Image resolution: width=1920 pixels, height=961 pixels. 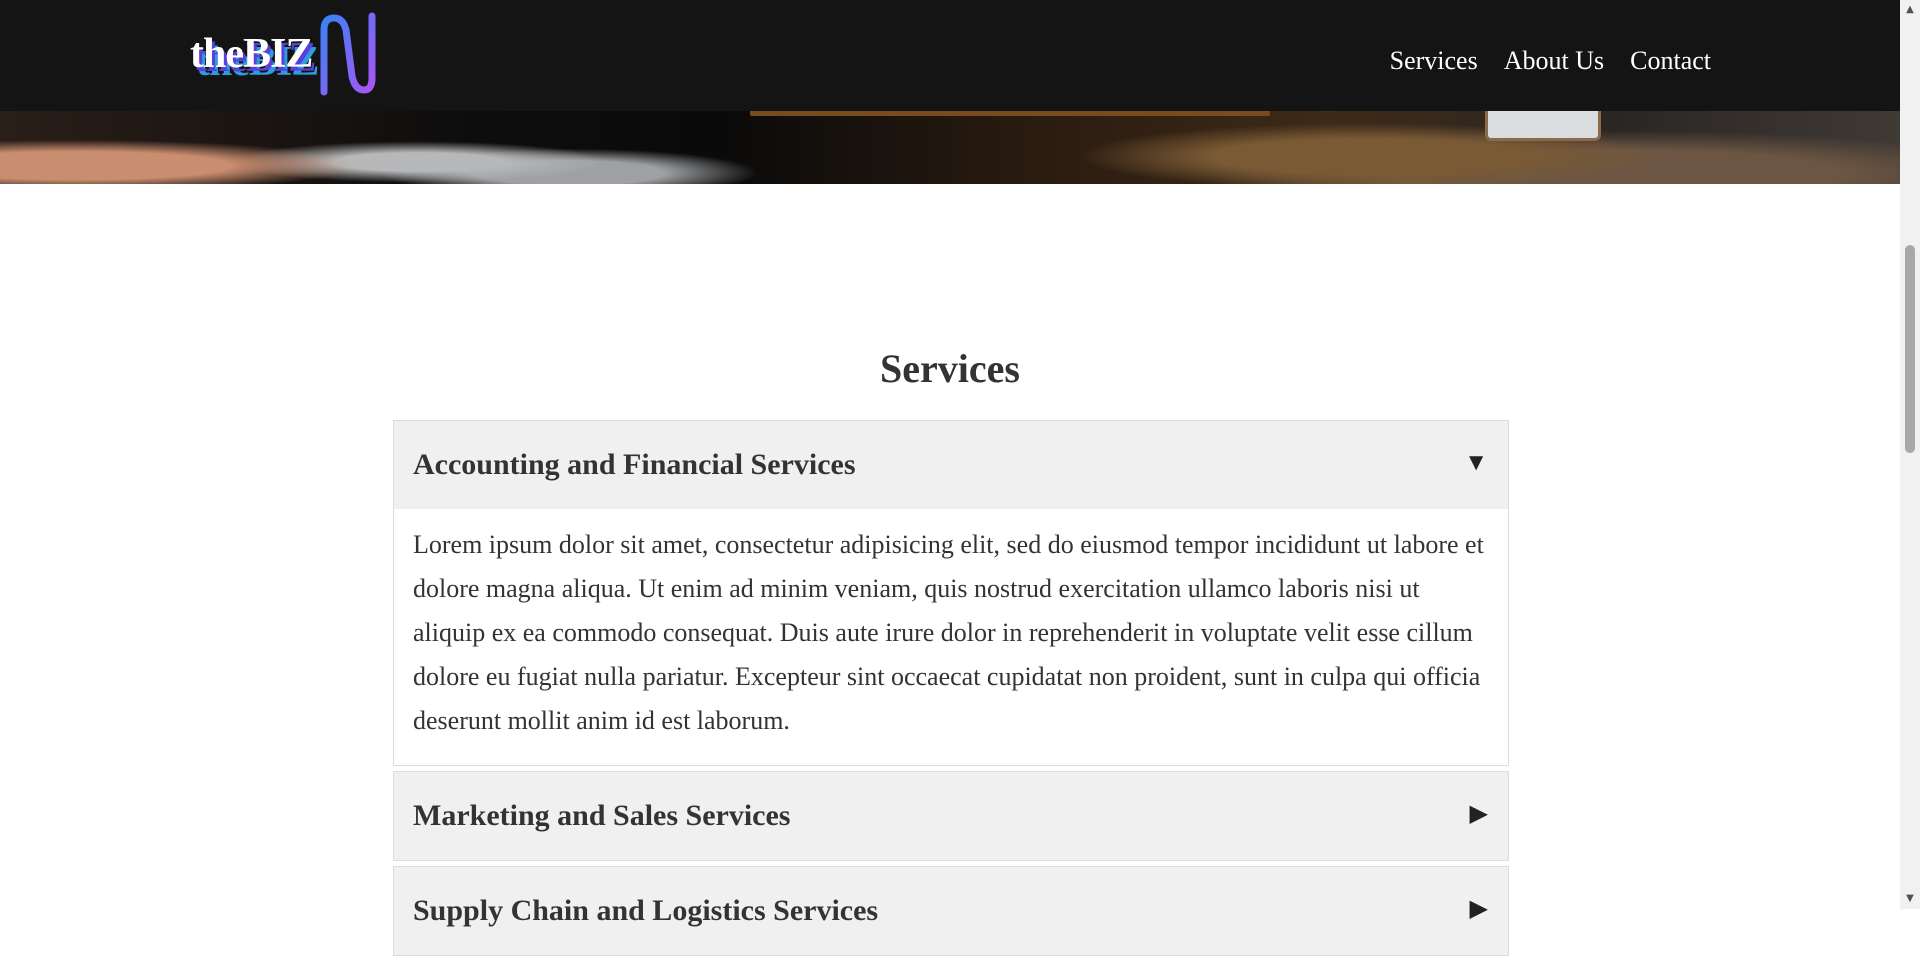 I want to click on accordion-item-marketing: Marketing and Sales Services ▶, so click(x=951, y=816).